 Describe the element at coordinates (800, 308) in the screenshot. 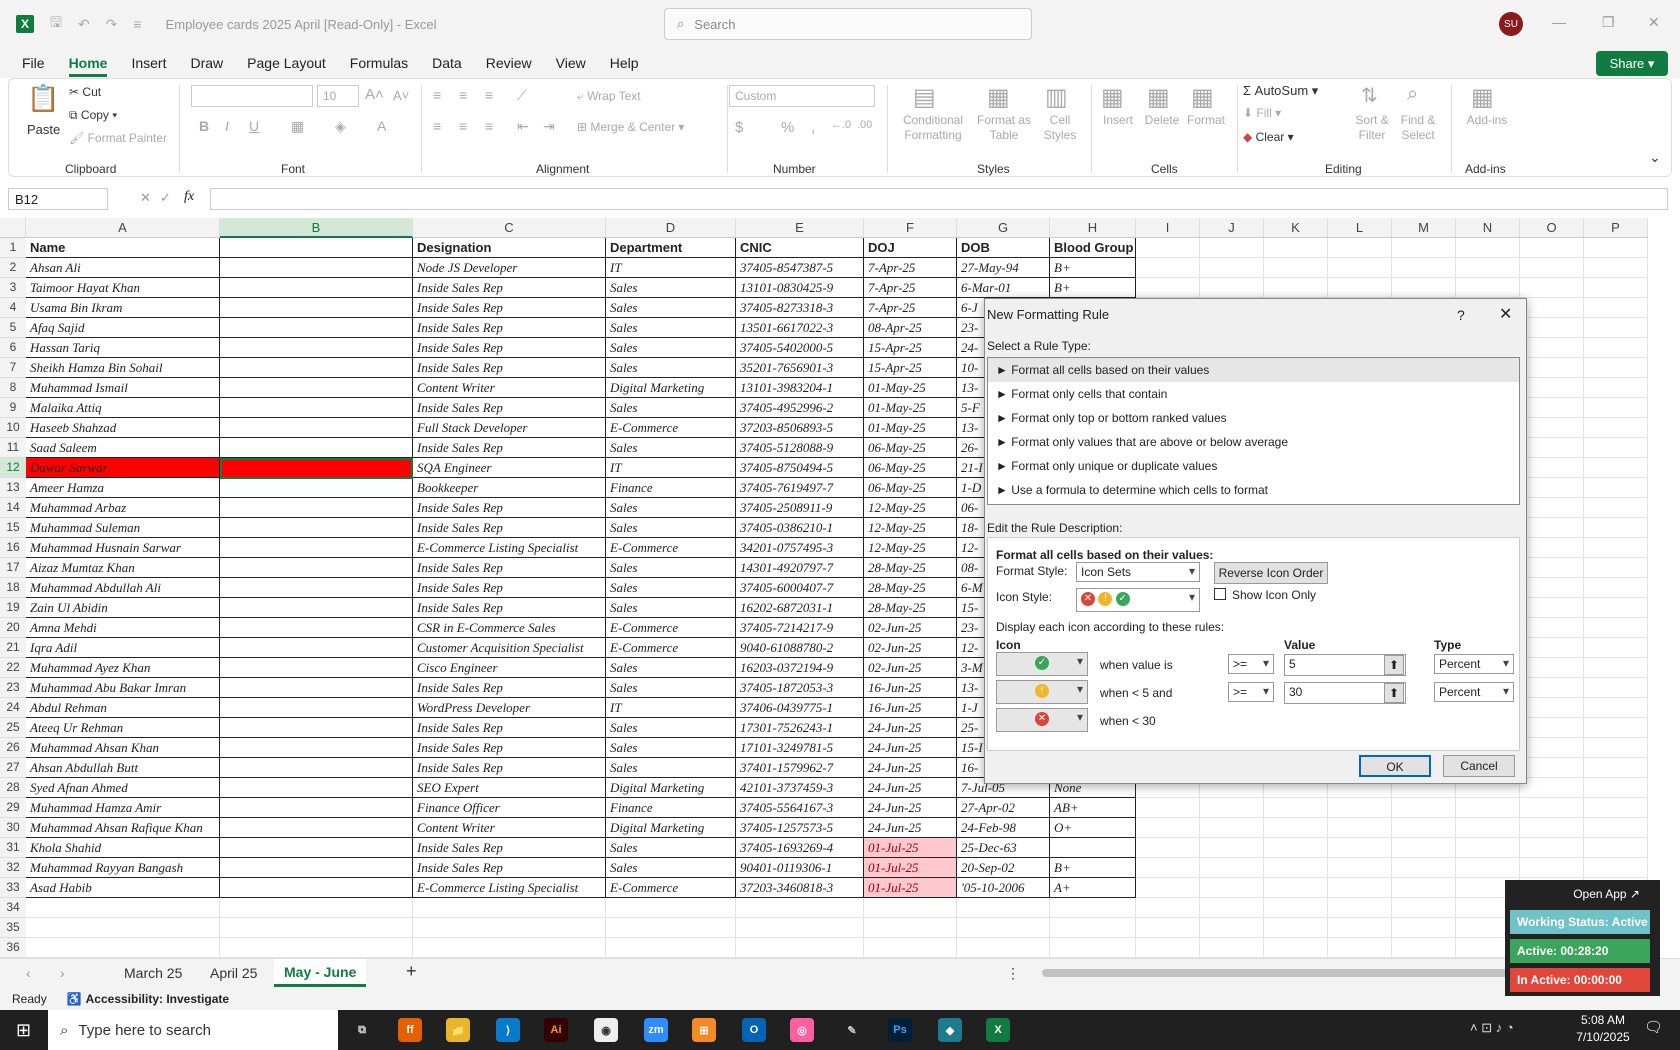

I see `grid-cell: 37405-8273318-3` at that location.